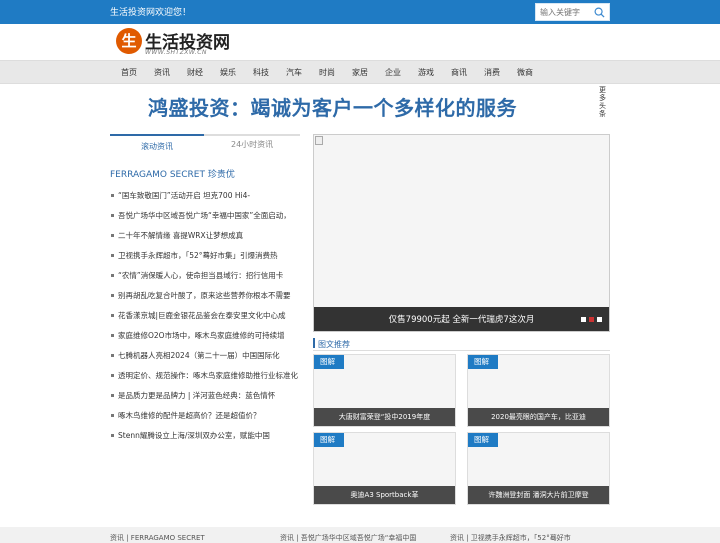  Describe the element at coordinates (205, 297) in the screenshot. I see `list-item: 别再胡乱吃复合叶酸了，原来这些营养你根本不需要` at that location.